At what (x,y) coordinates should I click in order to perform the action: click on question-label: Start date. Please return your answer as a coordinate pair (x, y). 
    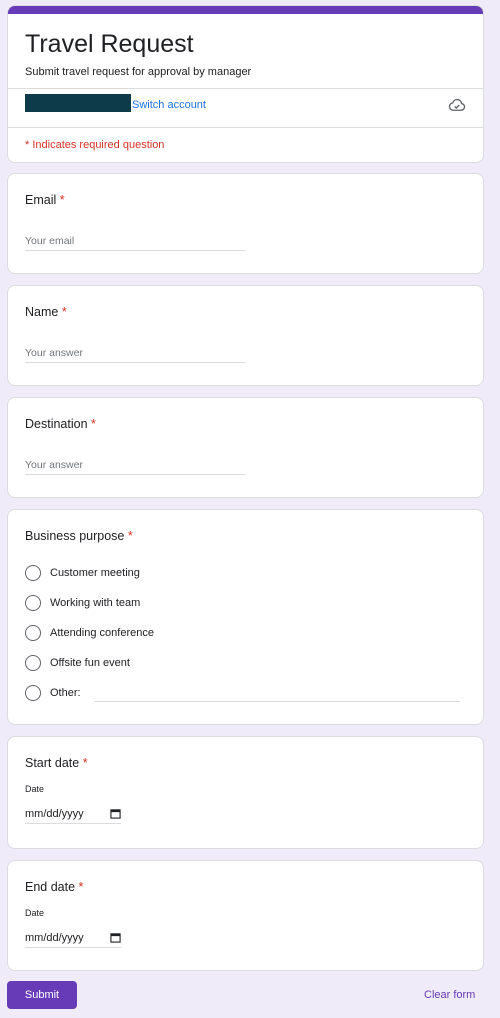
    Looking at the image, I should click on (52, 763).